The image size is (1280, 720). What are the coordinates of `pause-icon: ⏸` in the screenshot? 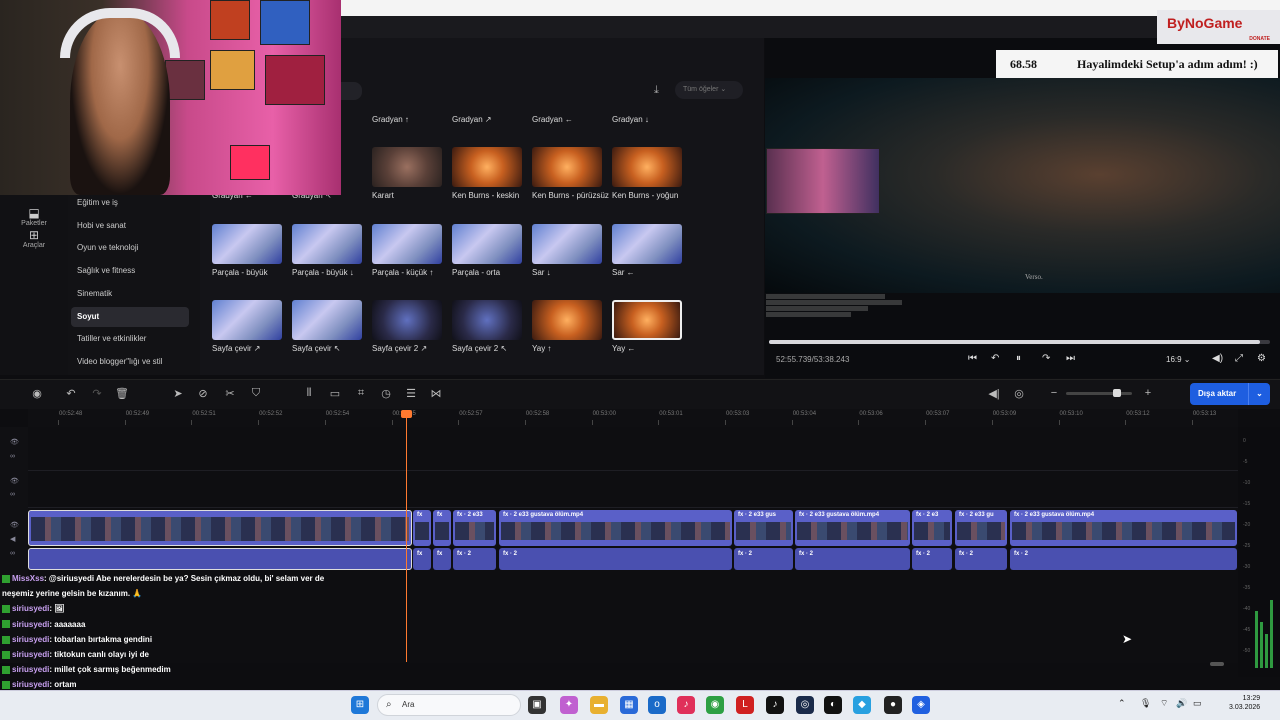 It's located at (1018, 358).